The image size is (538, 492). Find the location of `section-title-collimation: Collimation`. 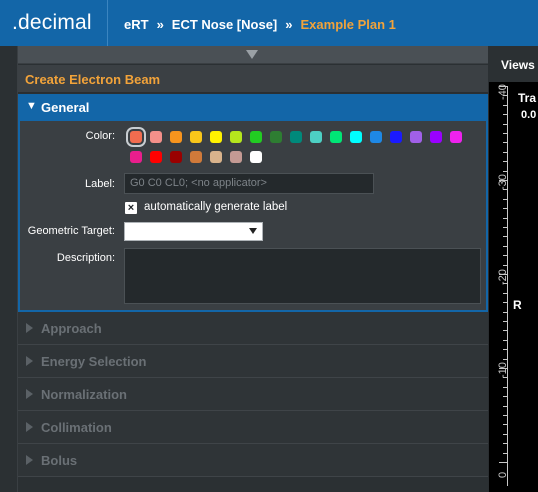

section-title-collimation: Collimation is located at coordinates (76, 427).